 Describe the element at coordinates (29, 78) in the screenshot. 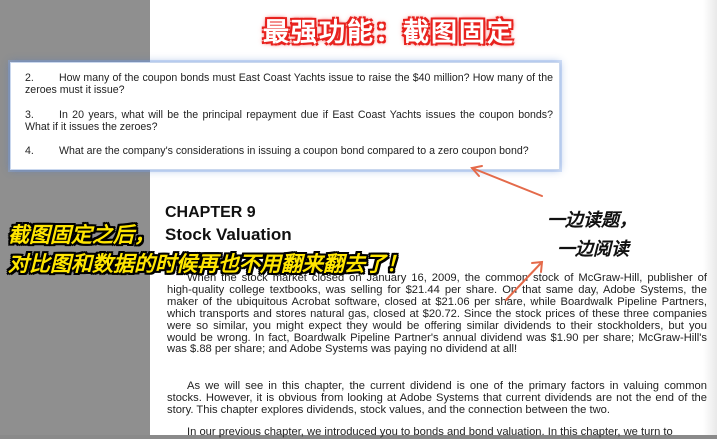

I see `question-number: 2.` at that location.